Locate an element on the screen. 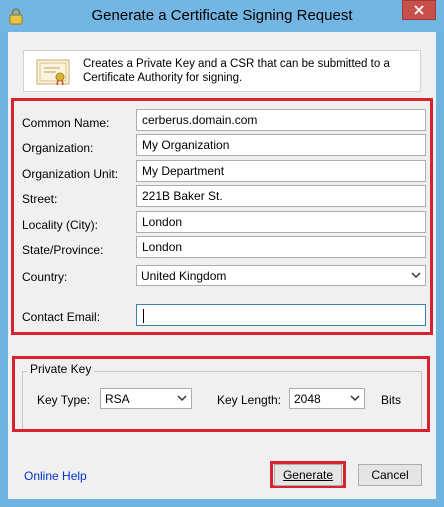 This screenshot has height=507, width=444. key-type-select: RSA is located at coordinates (146, 398).